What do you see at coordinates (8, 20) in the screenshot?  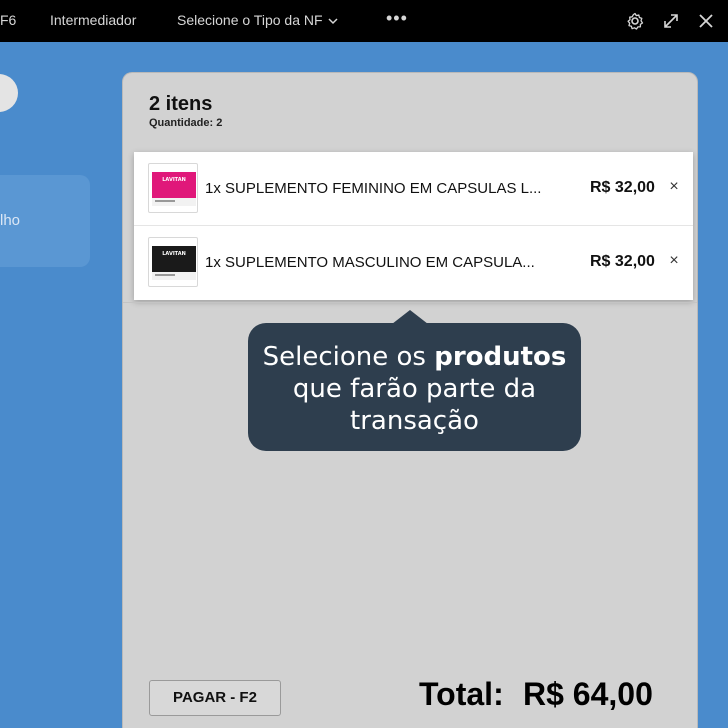 I see `f6-shortcut: F6` at bounding box center [8, 20].